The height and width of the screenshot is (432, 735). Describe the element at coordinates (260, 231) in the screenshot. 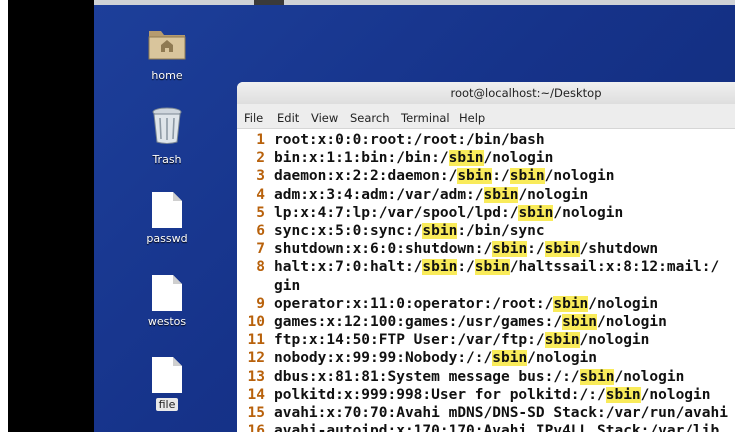

I see `line-number: 6` at that location.